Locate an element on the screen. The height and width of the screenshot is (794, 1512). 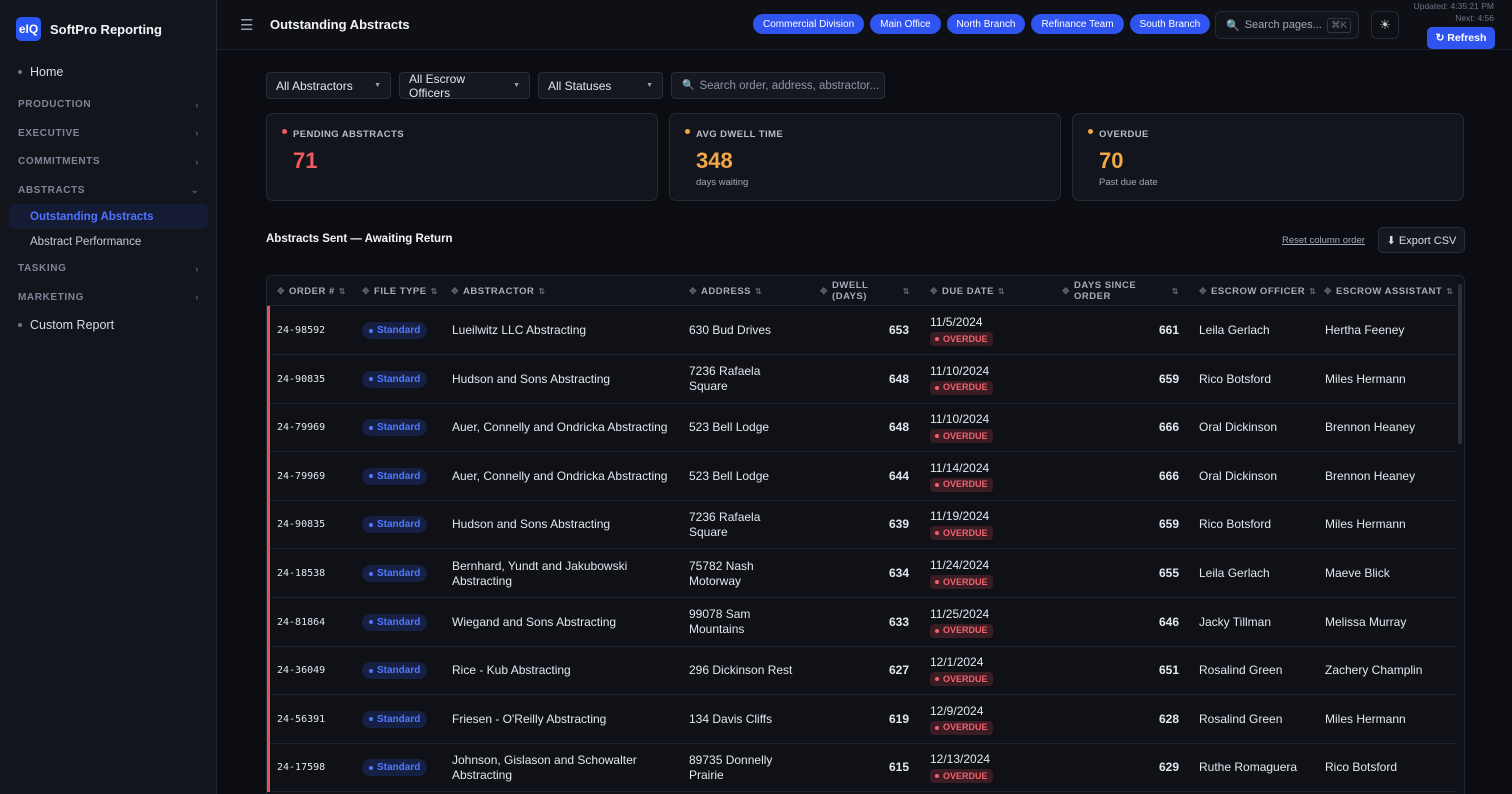
sidebar-item-outstanding-abstracts: Outstanding Abstracts is located at coordinates (108, 216).